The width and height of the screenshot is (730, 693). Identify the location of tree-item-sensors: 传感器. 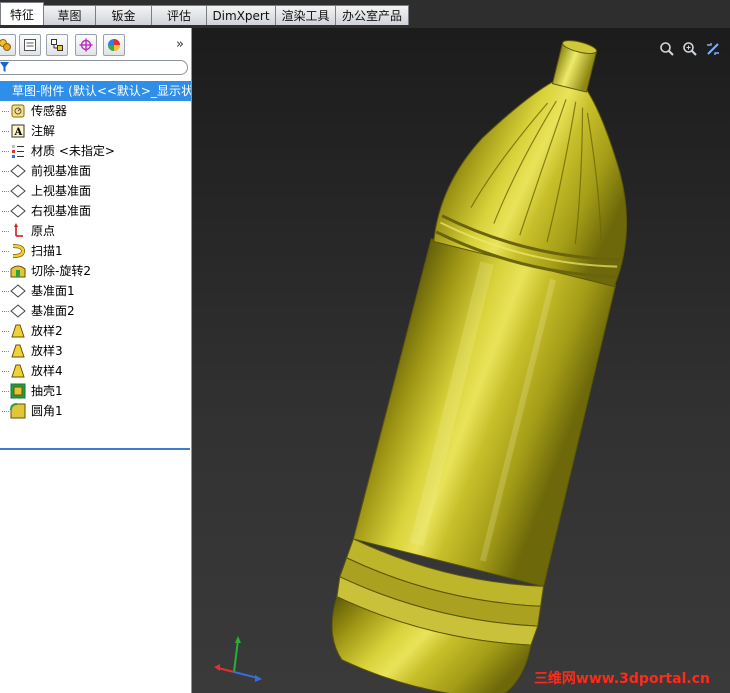
(95, 111).